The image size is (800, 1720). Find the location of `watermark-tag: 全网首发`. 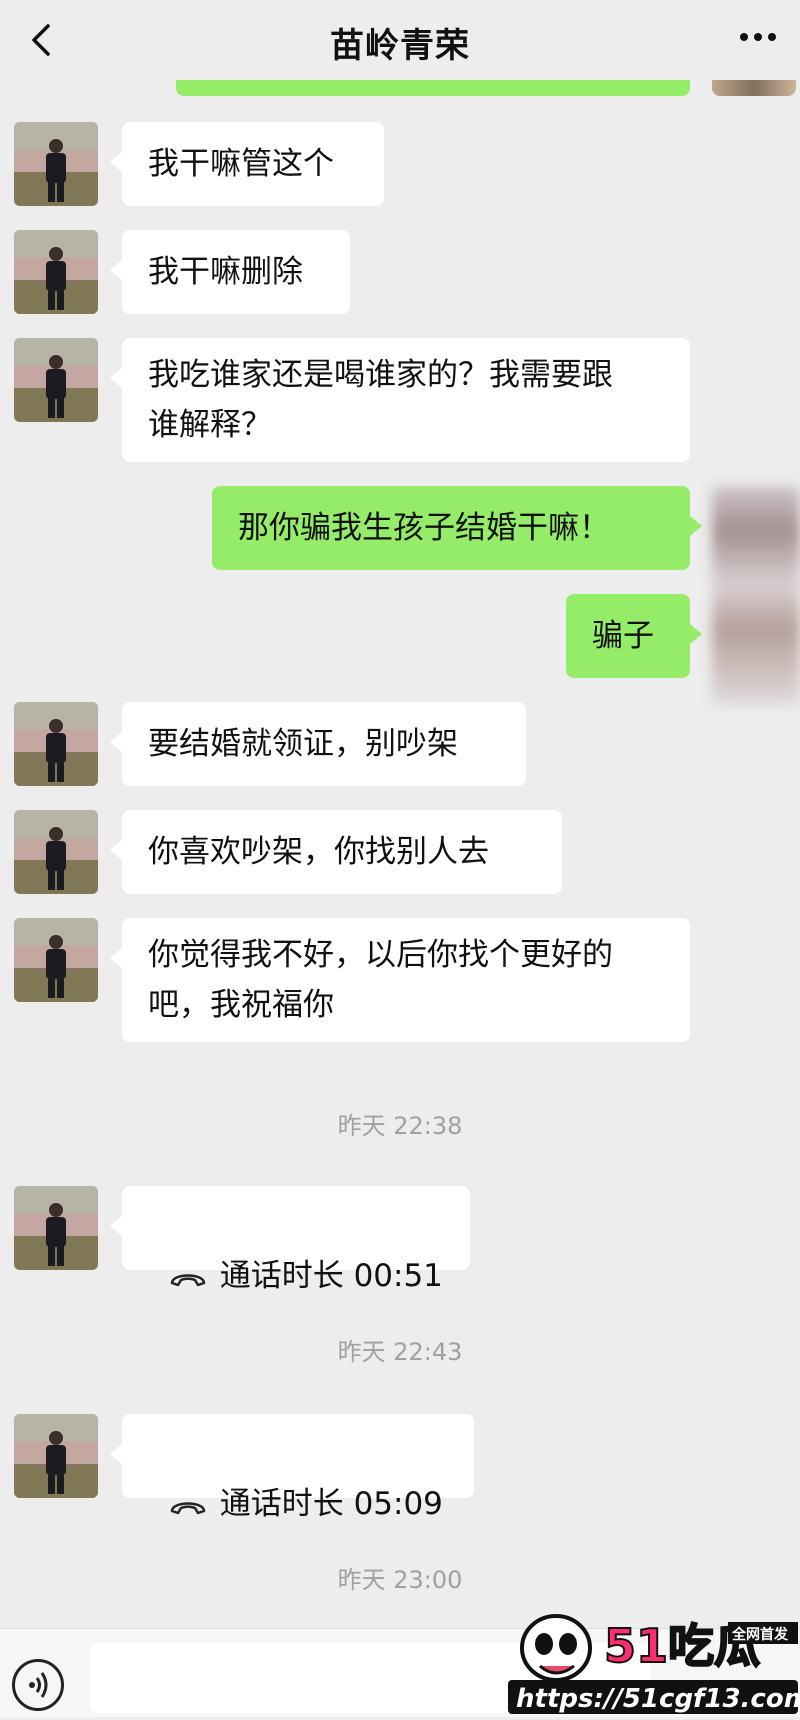

watermark-tag: 全网首发 is located at coordinates (760, 1634).